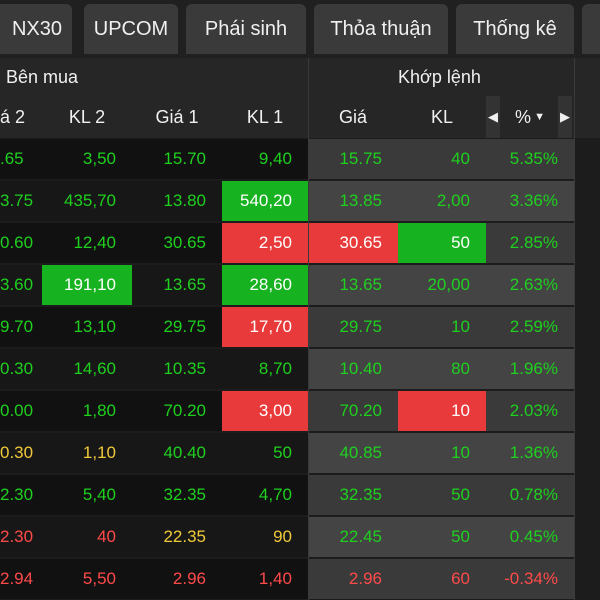  I want to click on table-row: 0.60 12,40 30.65 2,50 30.65 50 2.85%, so click(300, 243).